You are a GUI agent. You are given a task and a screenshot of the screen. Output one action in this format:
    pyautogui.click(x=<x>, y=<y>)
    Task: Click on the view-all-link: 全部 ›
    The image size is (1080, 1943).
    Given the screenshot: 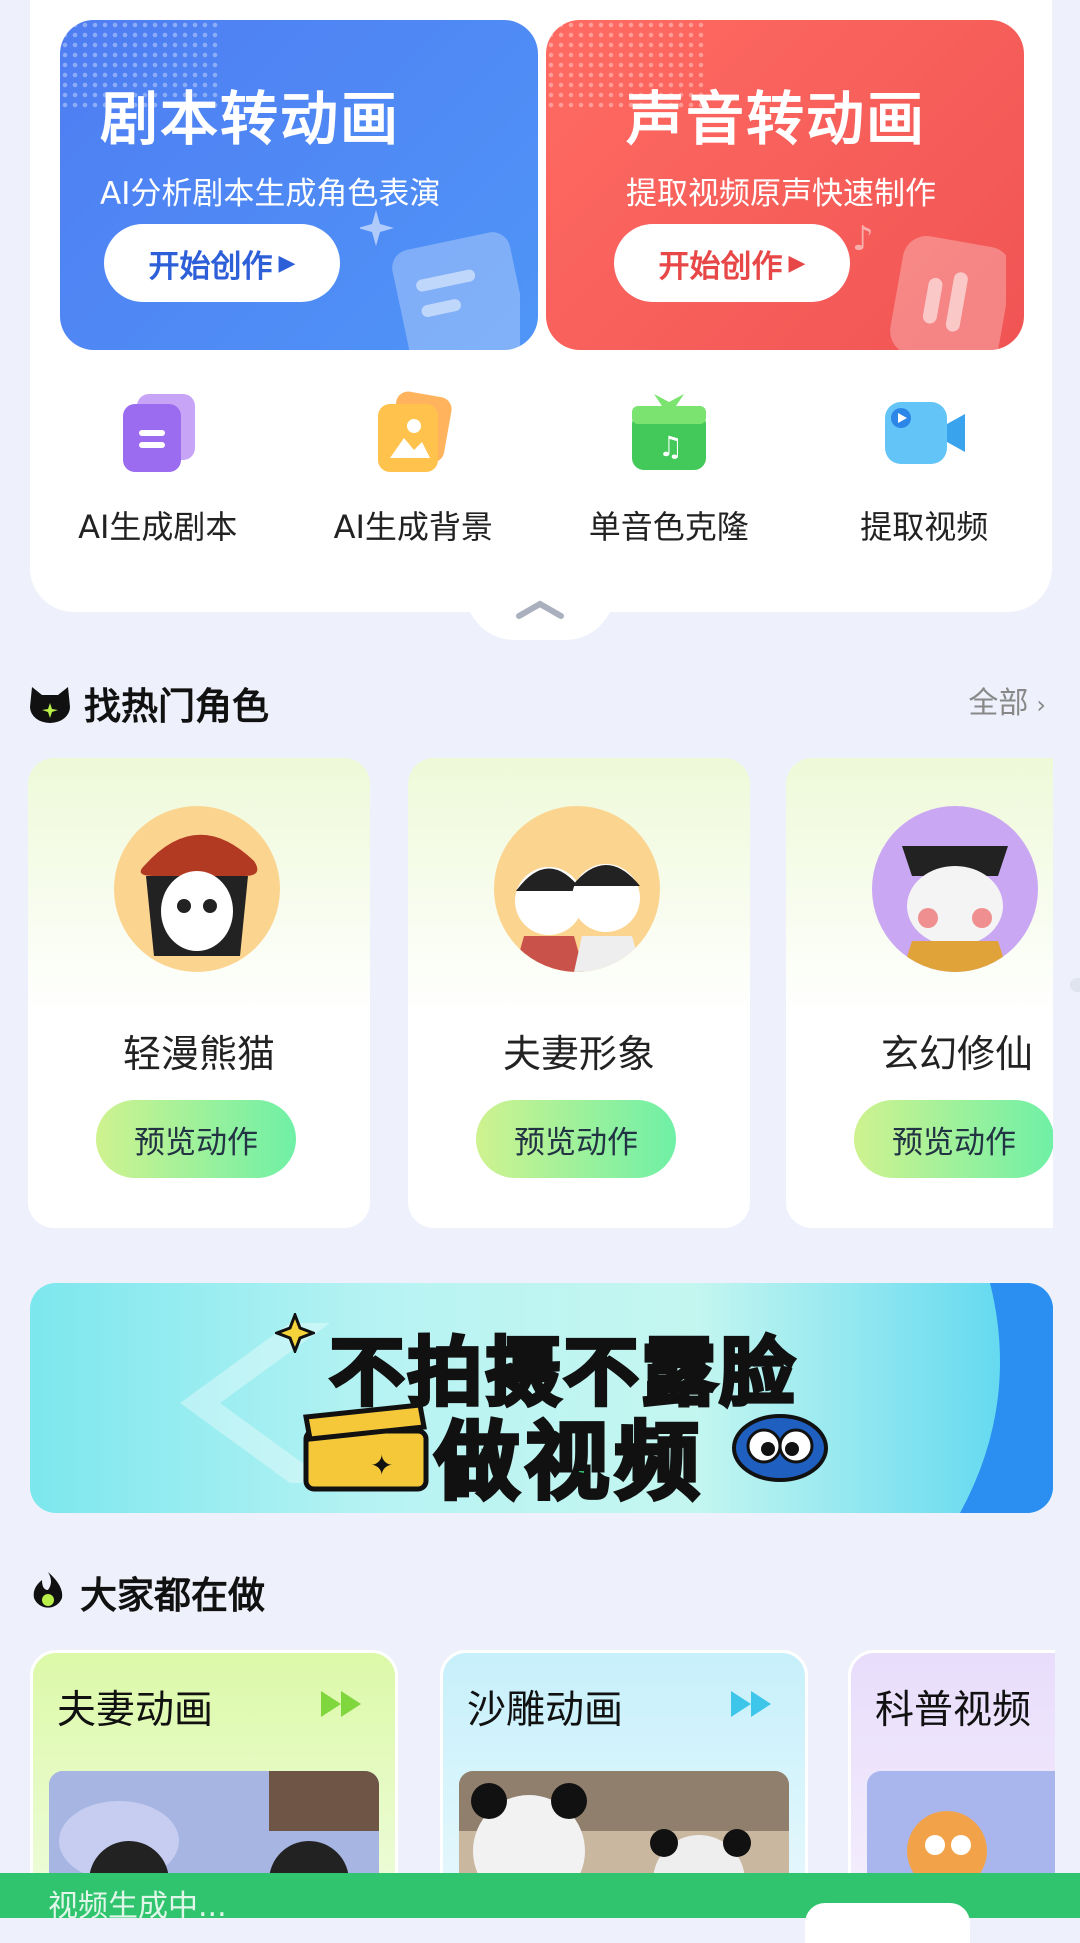 What is the action you would take?
    pyautogui.click(x=1007, y=700)
    